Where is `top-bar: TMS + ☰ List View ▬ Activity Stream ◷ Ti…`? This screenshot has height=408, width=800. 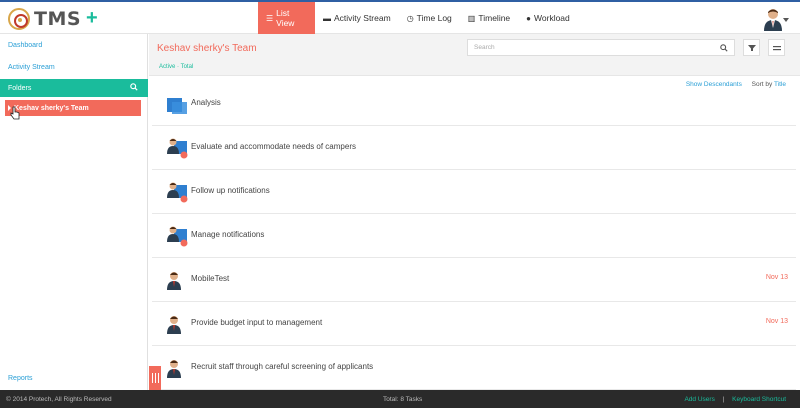 top-bar: TMS + ☰ List View ▬ Activity Stream ◷ Ti… is located at coordinates (400, 17).